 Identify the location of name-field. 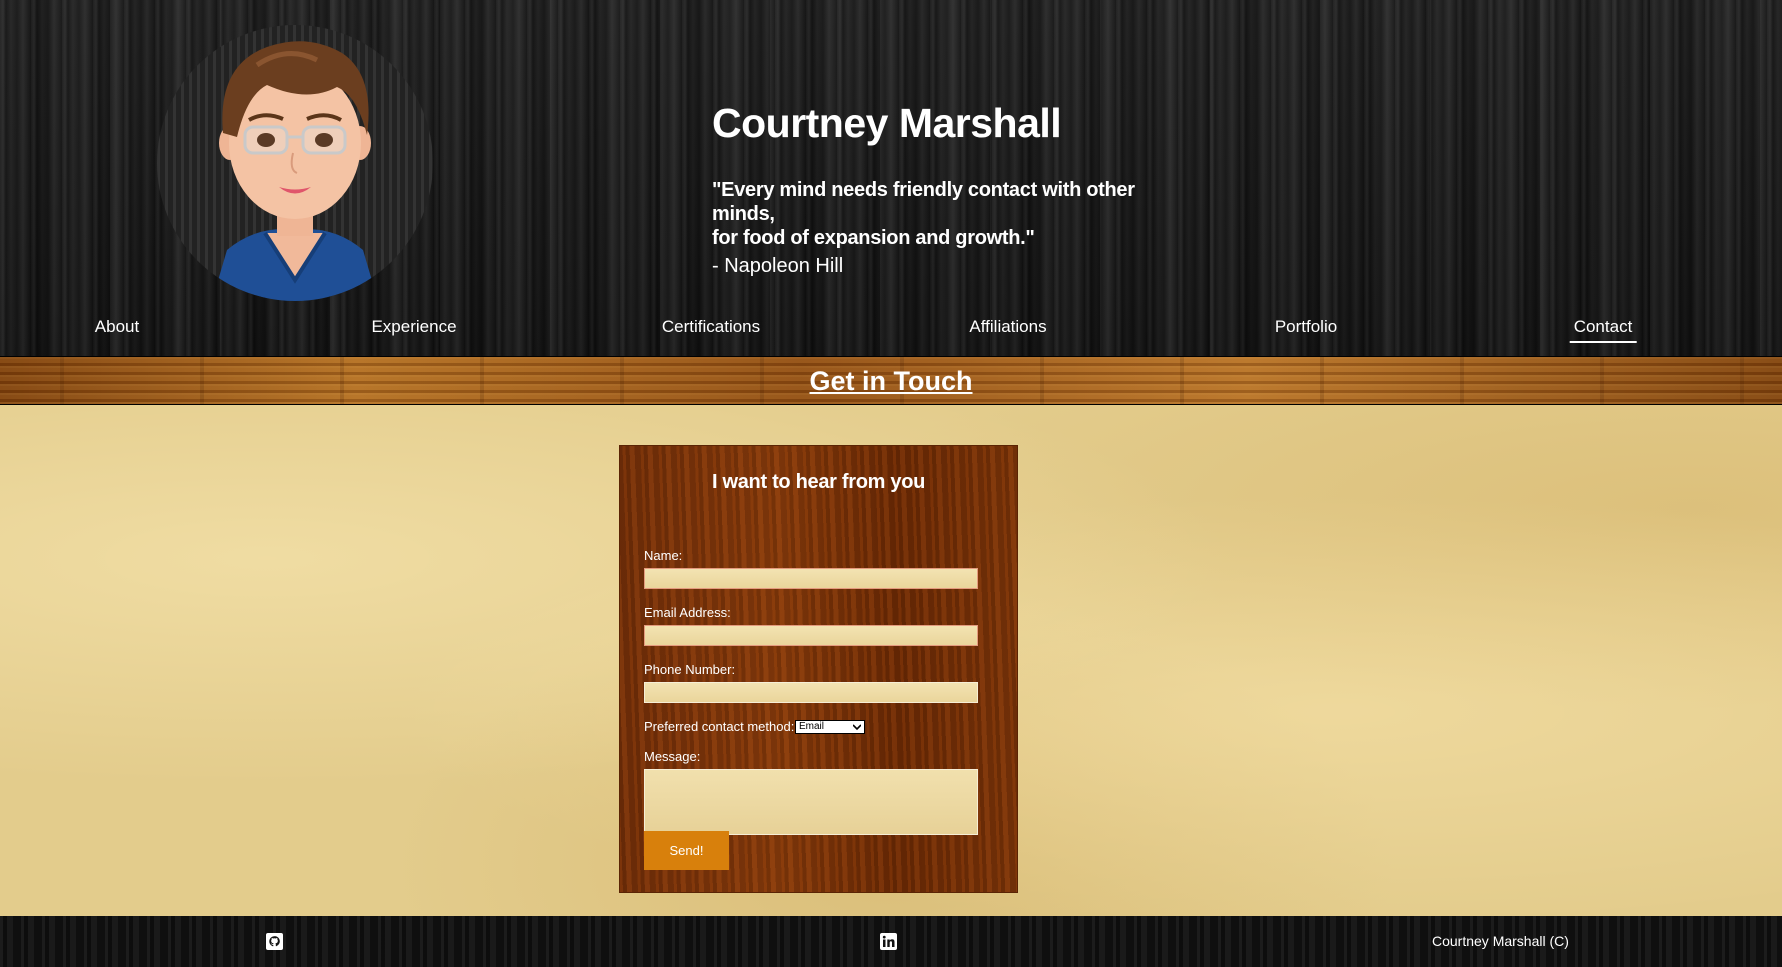
(811, 578).